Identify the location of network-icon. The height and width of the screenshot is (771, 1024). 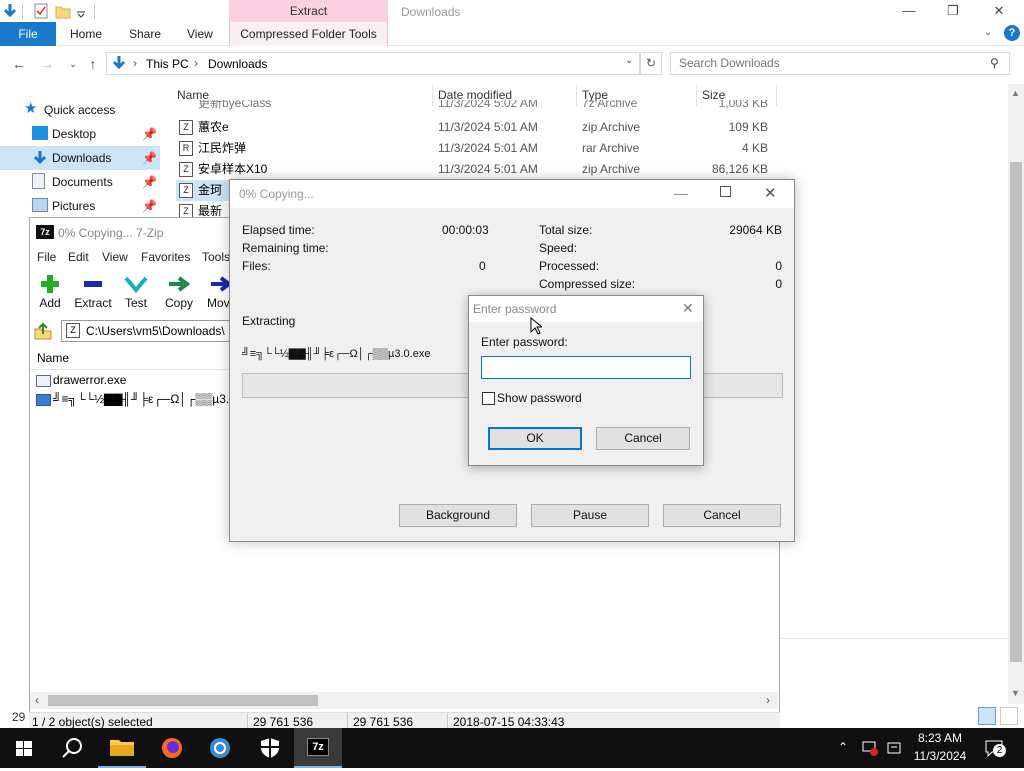
(870, 748).